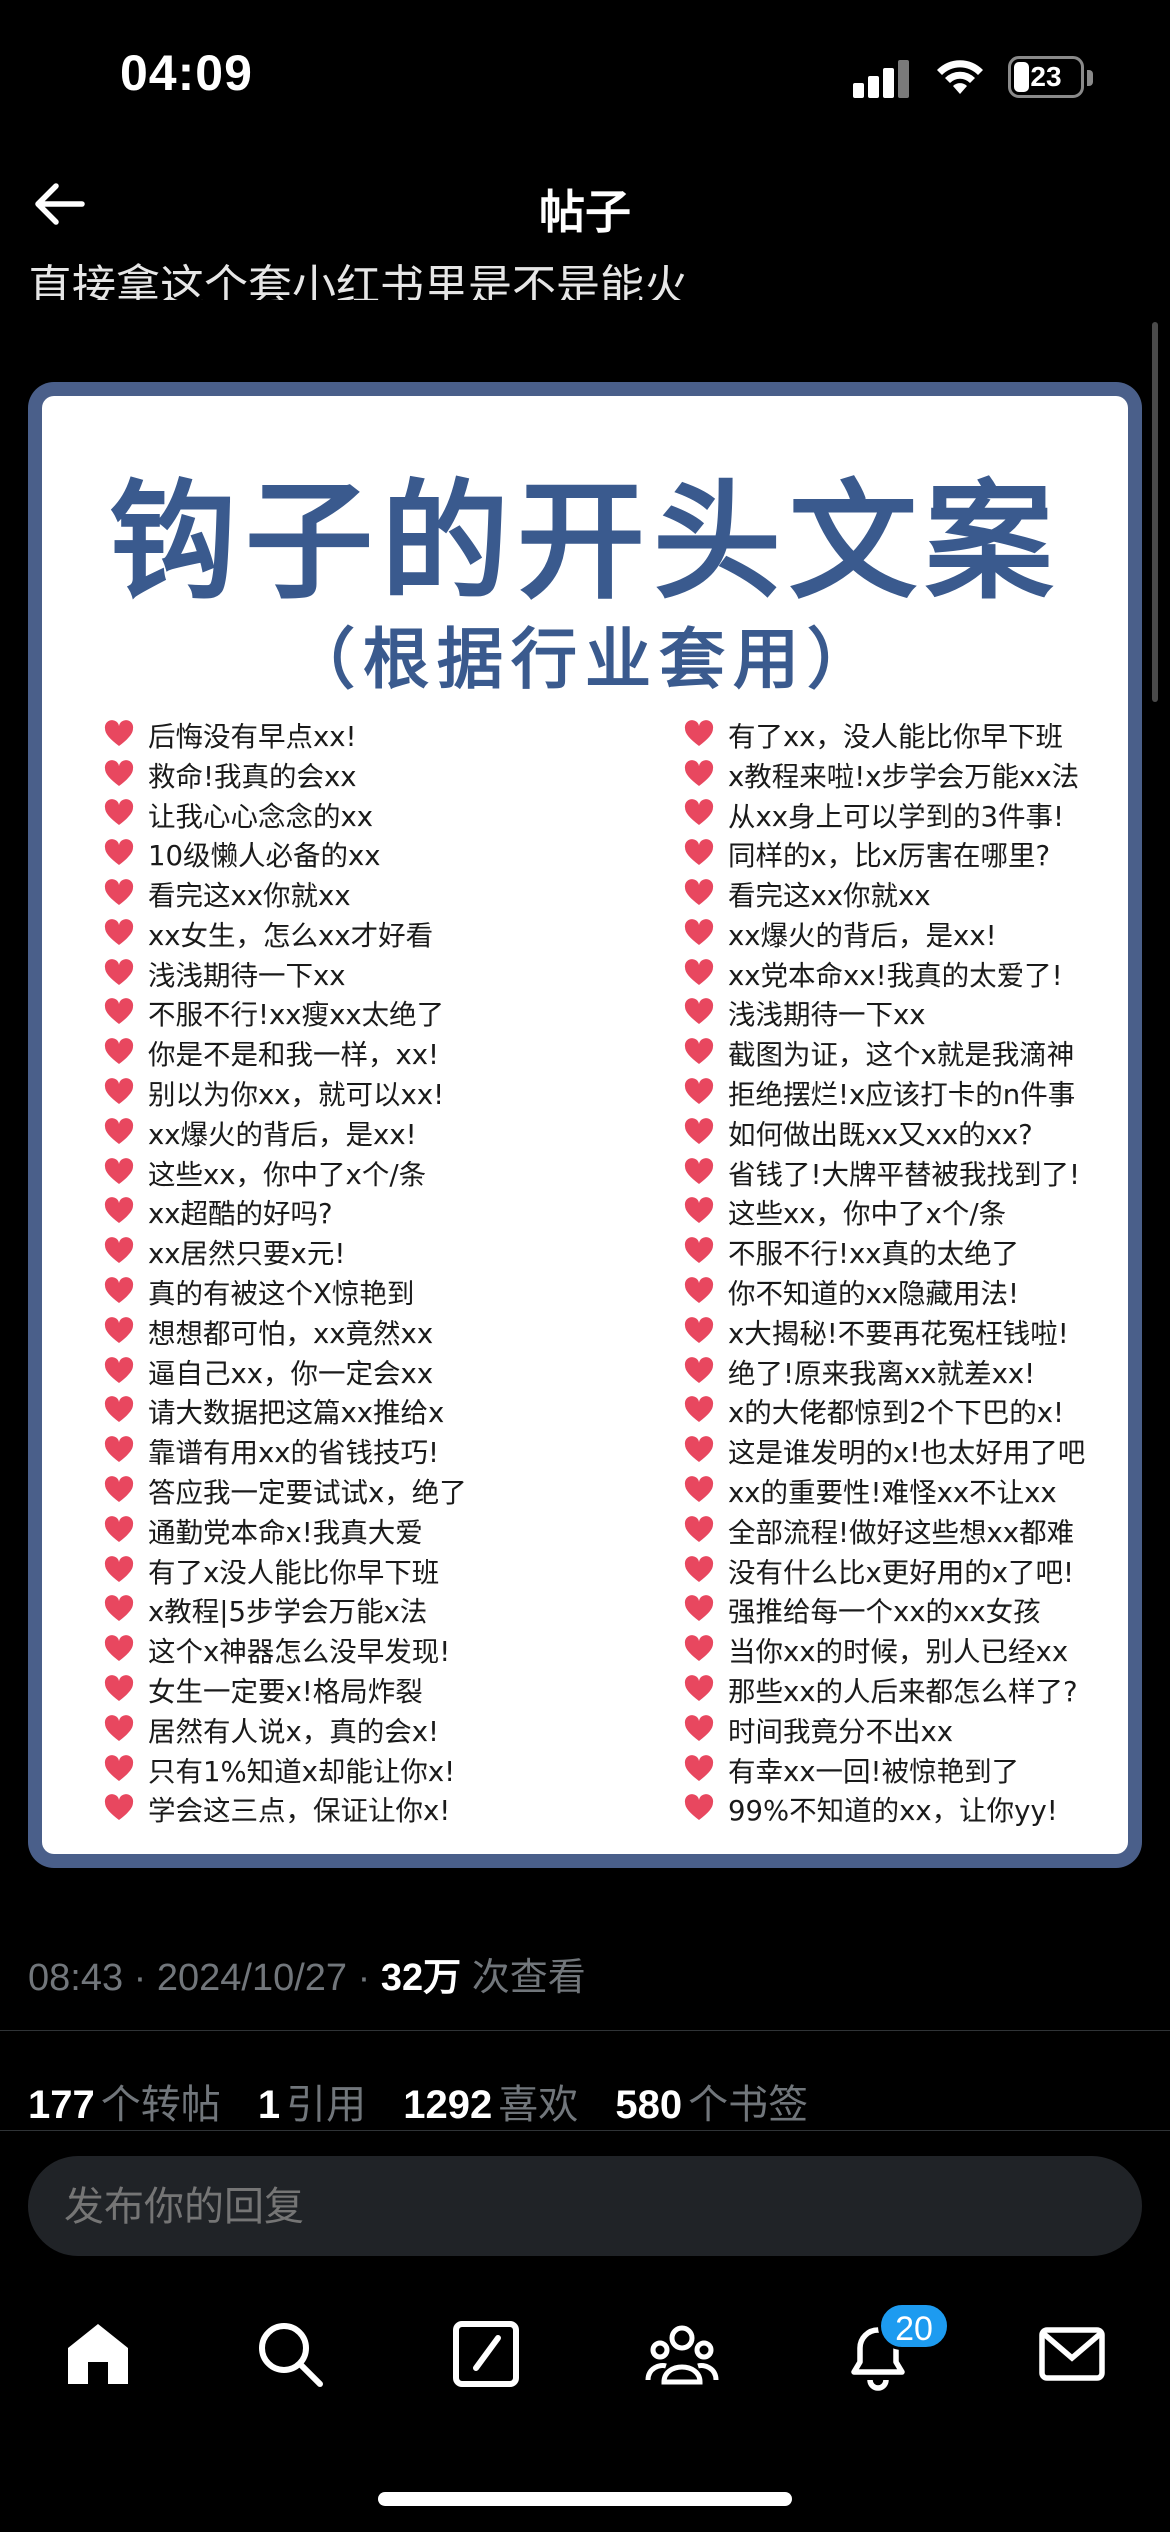 The height and width of the screenshot is (2532, 1170). What do you see at coordinates (884, 1411) in the screenshot?
I see `phrase-item: x的大佬都惊到2个下巴的x!` at bounding box center [884, 1411].